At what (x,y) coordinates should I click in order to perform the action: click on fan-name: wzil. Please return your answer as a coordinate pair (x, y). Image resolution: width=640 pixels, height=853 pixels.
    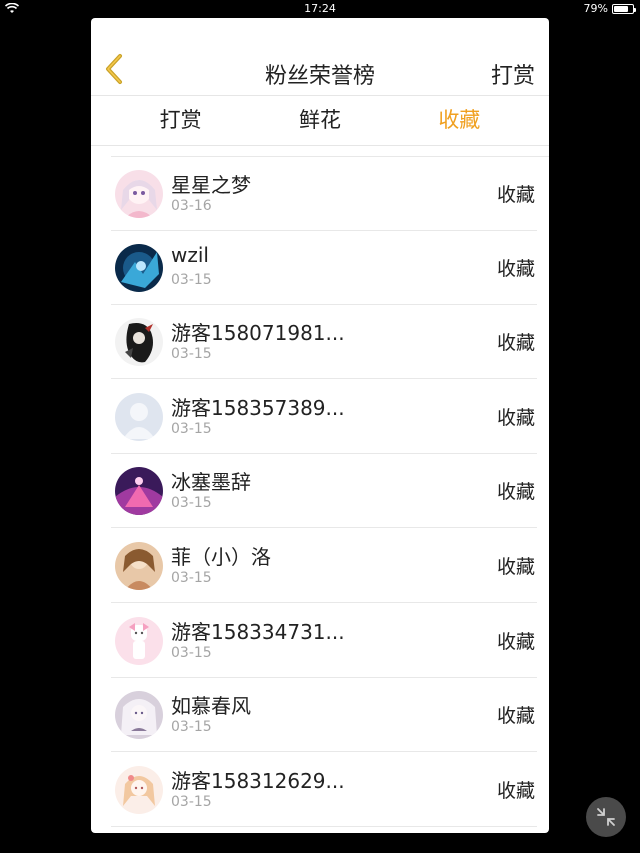
    Looking at the image, I should click on (190, 255).